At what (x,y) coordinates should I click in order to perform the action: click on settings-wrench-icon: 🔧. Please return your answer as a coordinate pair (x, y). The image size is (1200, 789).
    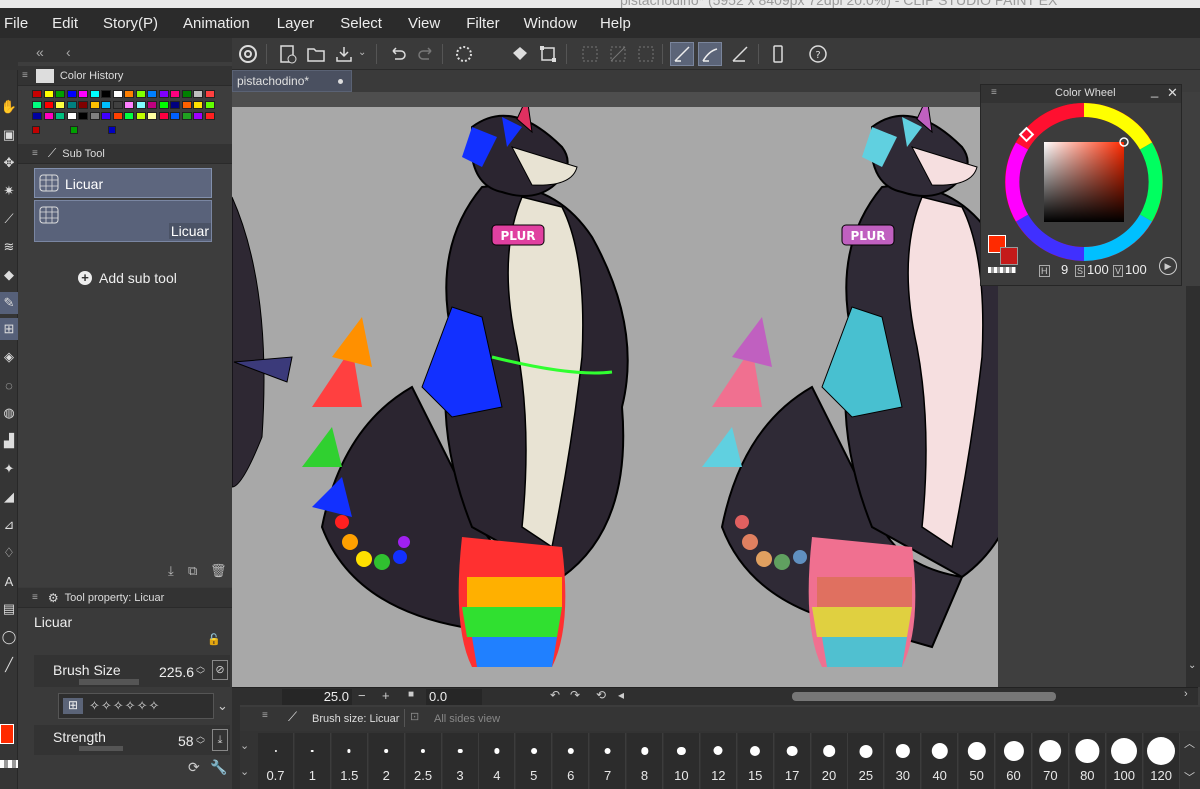
    Looking at the image, I should click on (218, 767).